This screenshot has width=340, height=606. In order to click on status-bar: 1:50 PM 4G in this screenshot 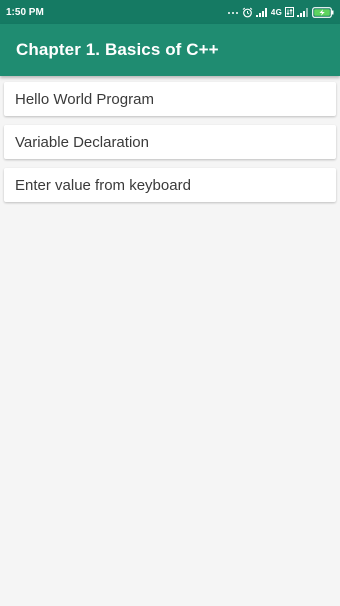, I will do `click(170, 12)`.